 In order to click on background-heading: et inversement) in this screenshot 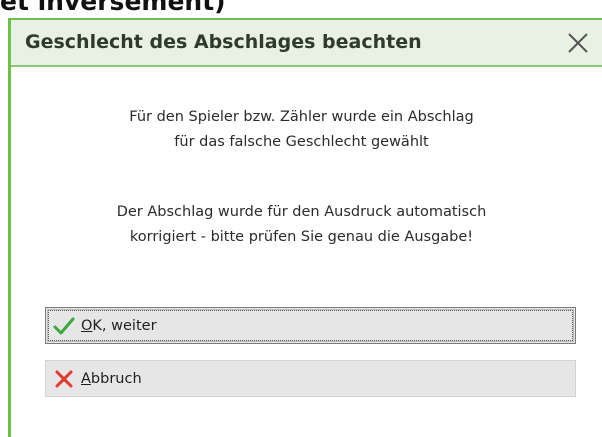, I will do `click(113, 8)`.